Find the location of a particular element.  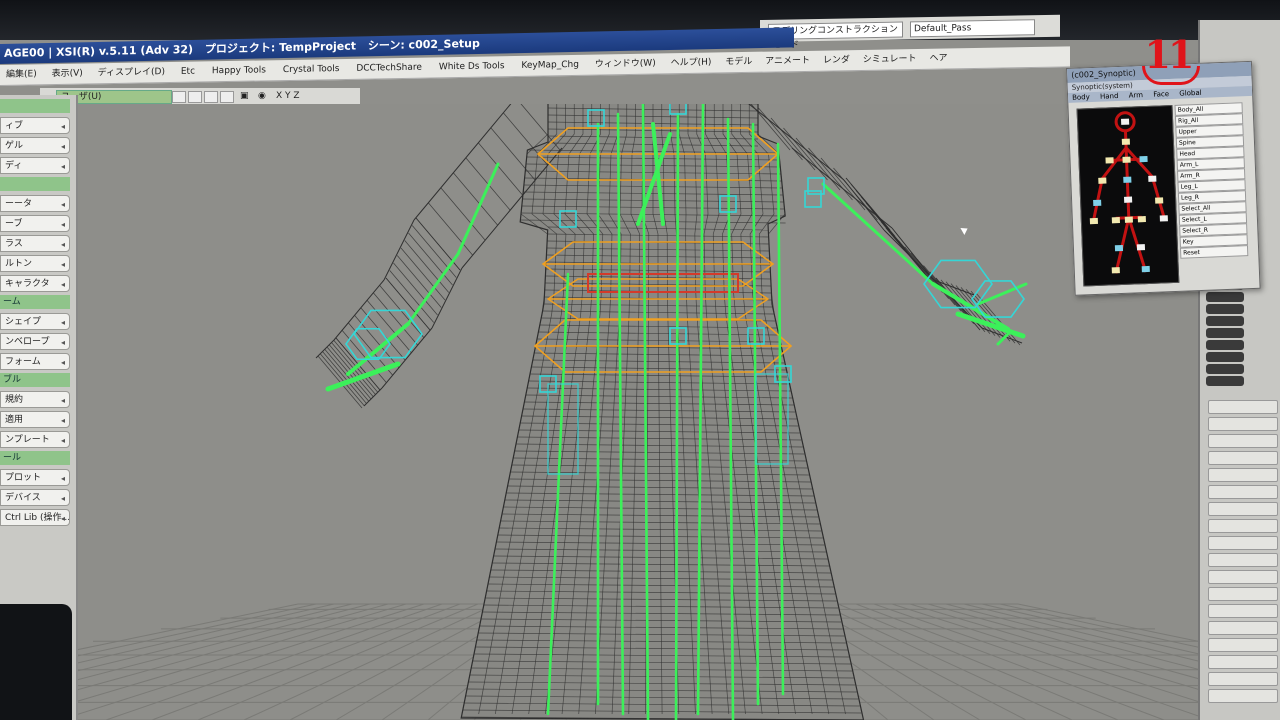

arm-mesh-edge is located at coordinates (447, 298).